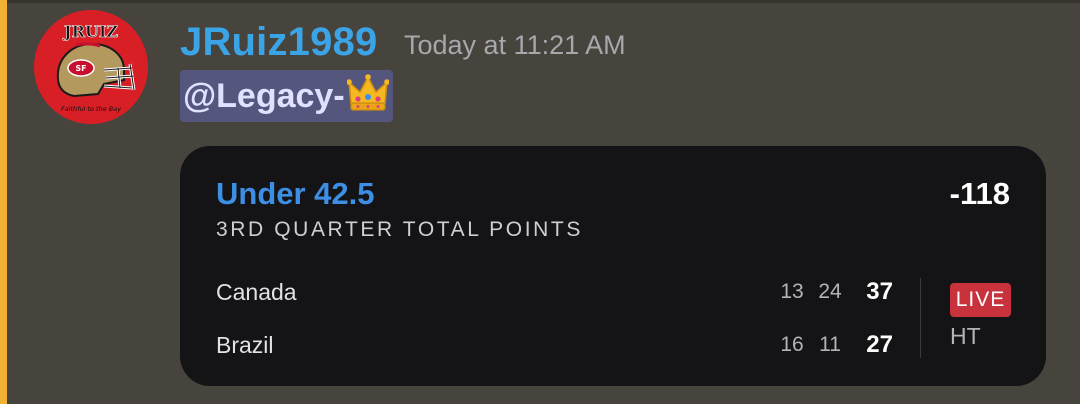  What do you see at coordinates (295, 193) in the screenshot?
I see `bet-selection: Under 42.5` at bounding box center [295, 193].